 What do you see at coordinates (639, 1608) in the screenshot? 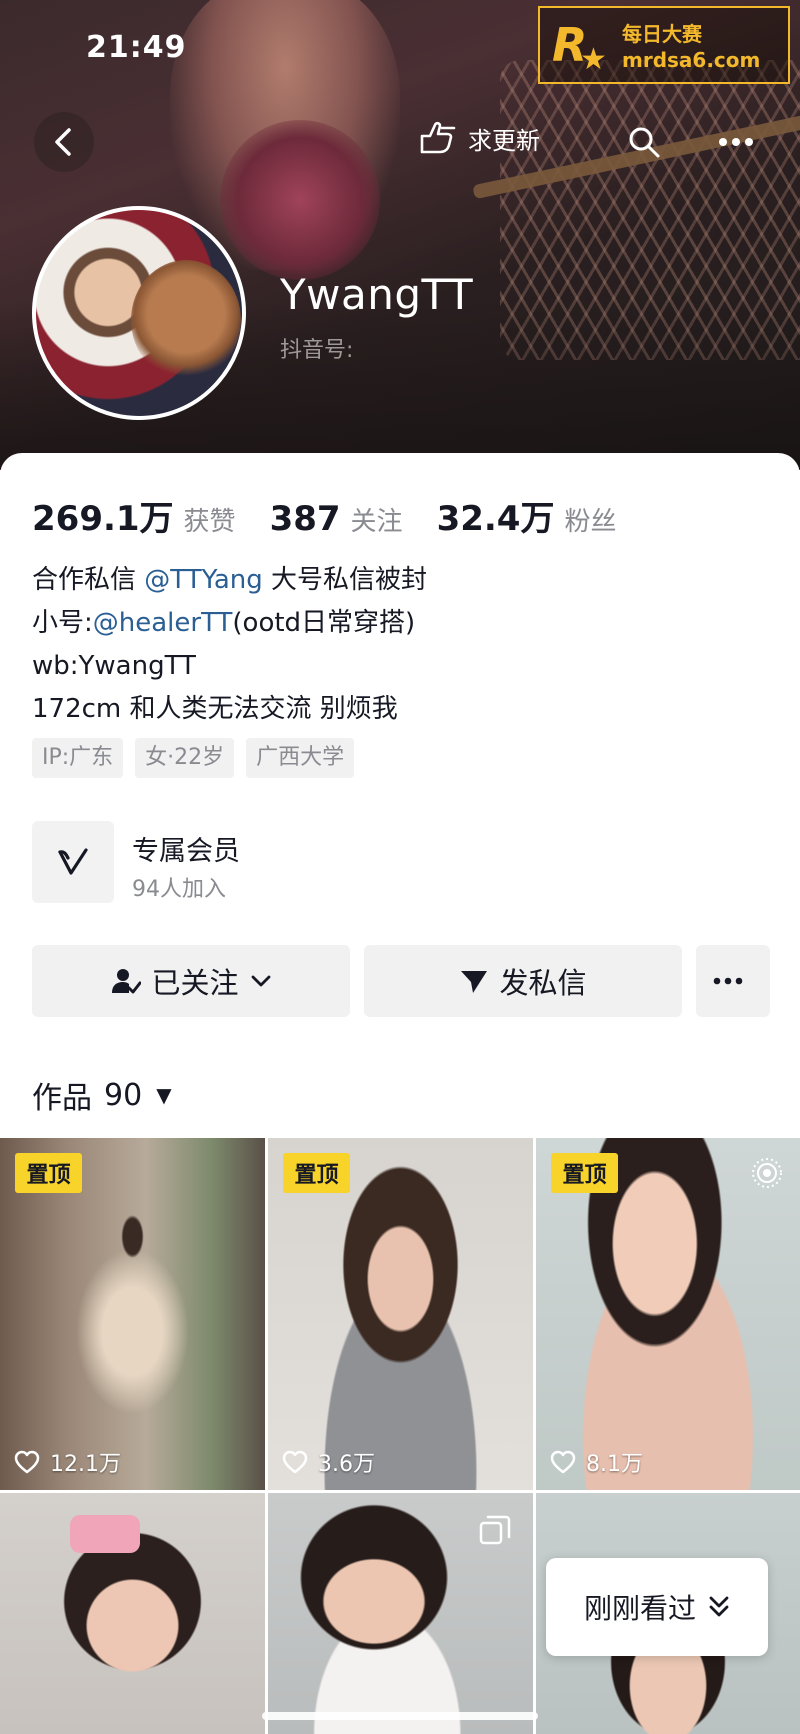
I see `recently-viewed-label: 刚刚看过` at bounding box center [639, 1608].